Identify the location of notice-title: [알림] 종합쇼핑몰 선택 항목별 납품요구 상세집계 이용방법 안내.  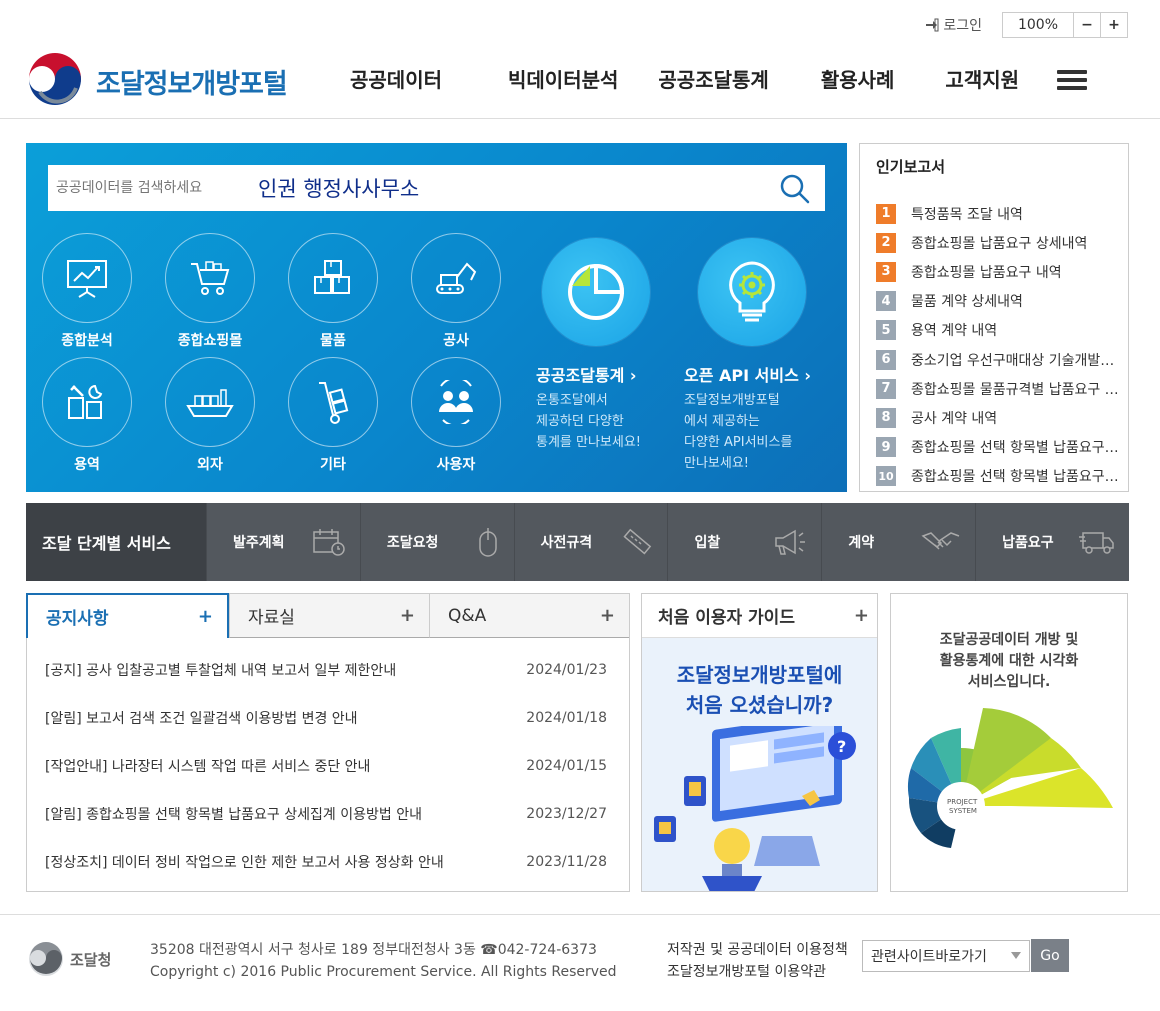
(233, 815).